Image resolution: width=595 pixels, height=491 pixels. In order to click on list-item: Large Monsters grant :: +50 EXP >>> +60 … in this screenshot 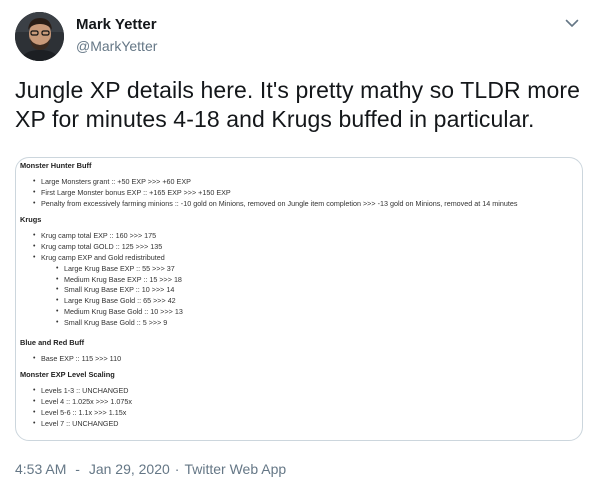, I will do `click(300, 182)`.